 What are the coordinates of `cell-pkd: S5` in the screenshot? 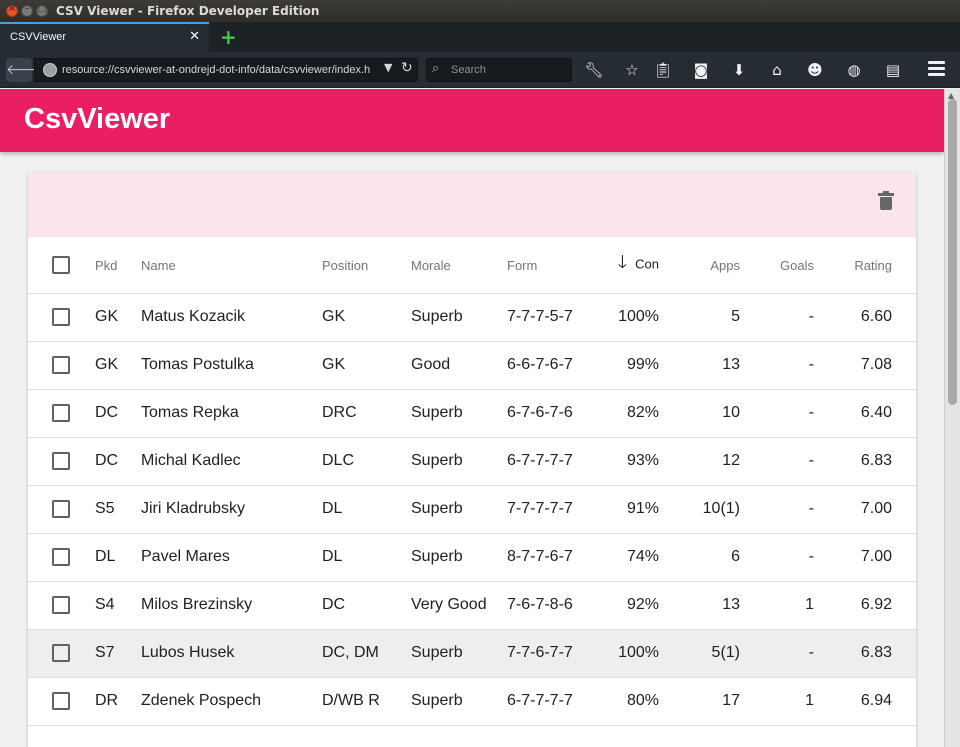 It's located at (118, 509).